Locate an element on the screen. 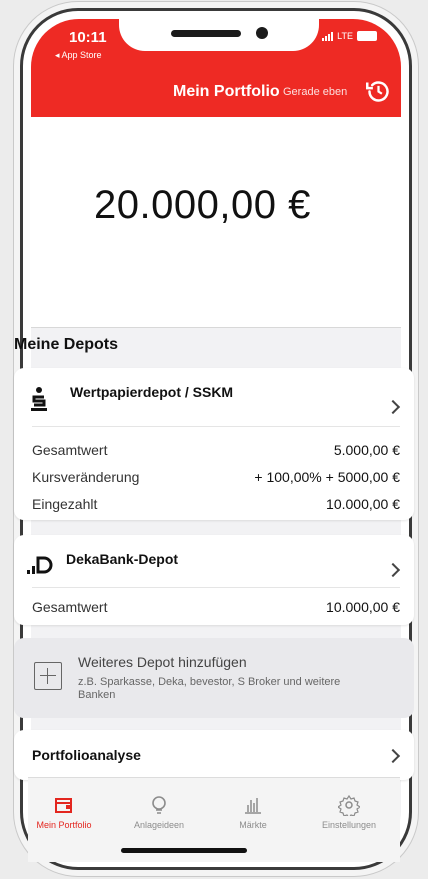 This screenshot has width=428, height=879. deka-logo-icon is located at coordinates (40, 565).